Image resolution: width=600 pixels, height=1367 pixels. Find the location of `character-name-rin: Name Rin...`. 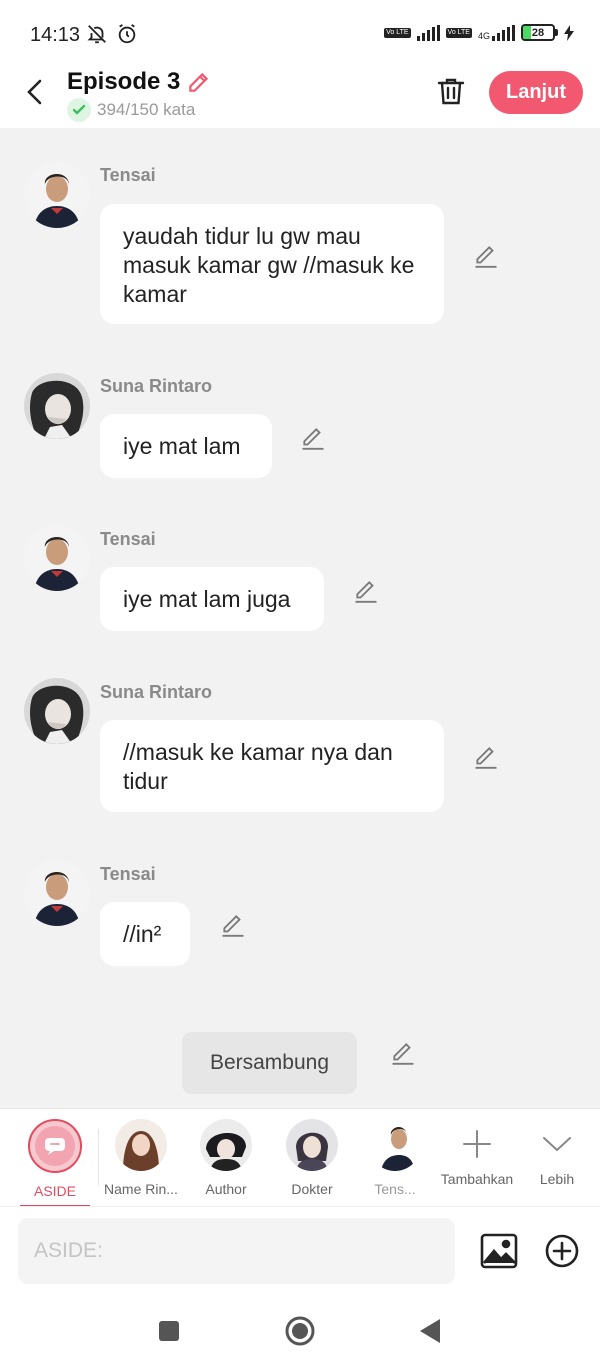

character-name-rin: Name Rin... is located at coordinates (141, 1158).